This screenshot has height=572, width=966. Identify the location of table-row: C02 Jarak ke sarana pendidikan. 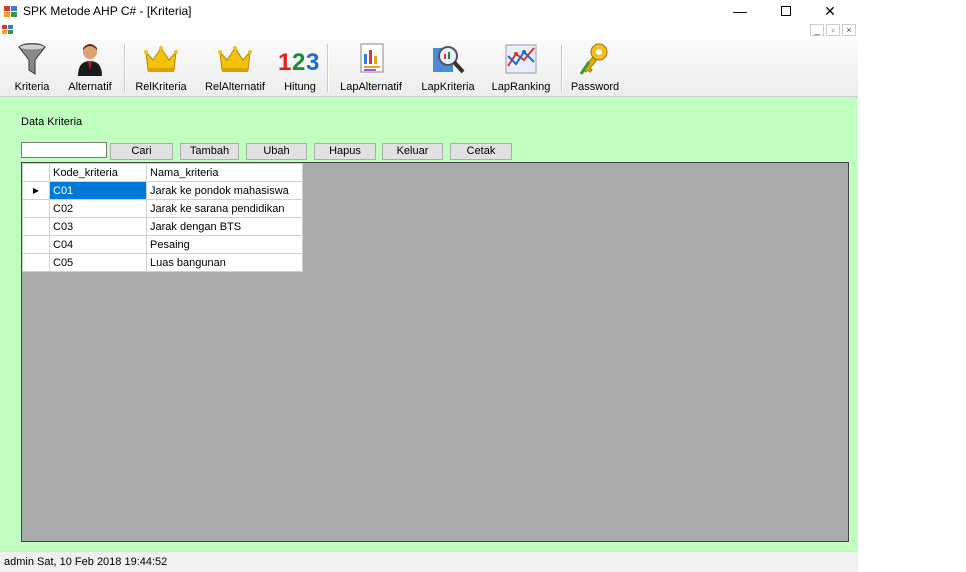
(162, 208).